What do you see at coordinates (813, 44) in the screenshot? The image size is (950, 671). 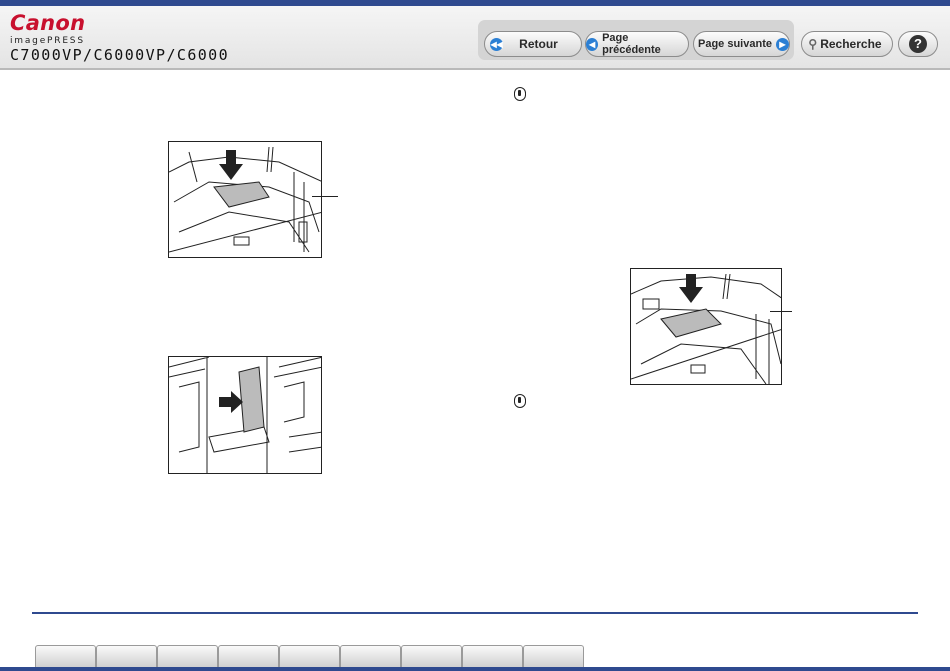 I see `magnifier-icon: ⚲` at bounding box center [813, 44].